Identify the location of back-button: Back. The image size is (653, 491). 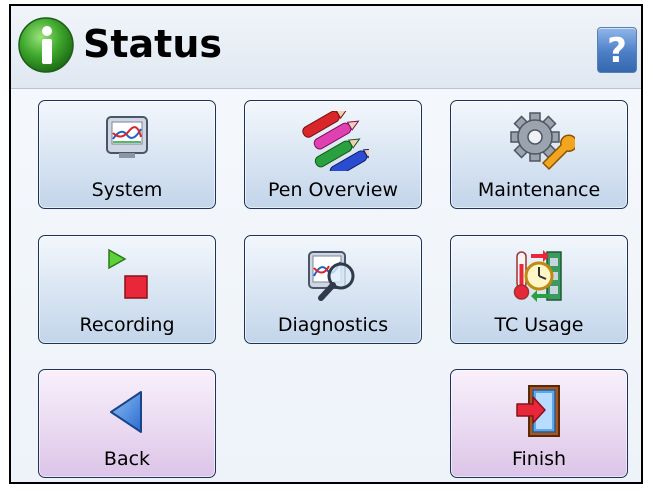
(127, 423).